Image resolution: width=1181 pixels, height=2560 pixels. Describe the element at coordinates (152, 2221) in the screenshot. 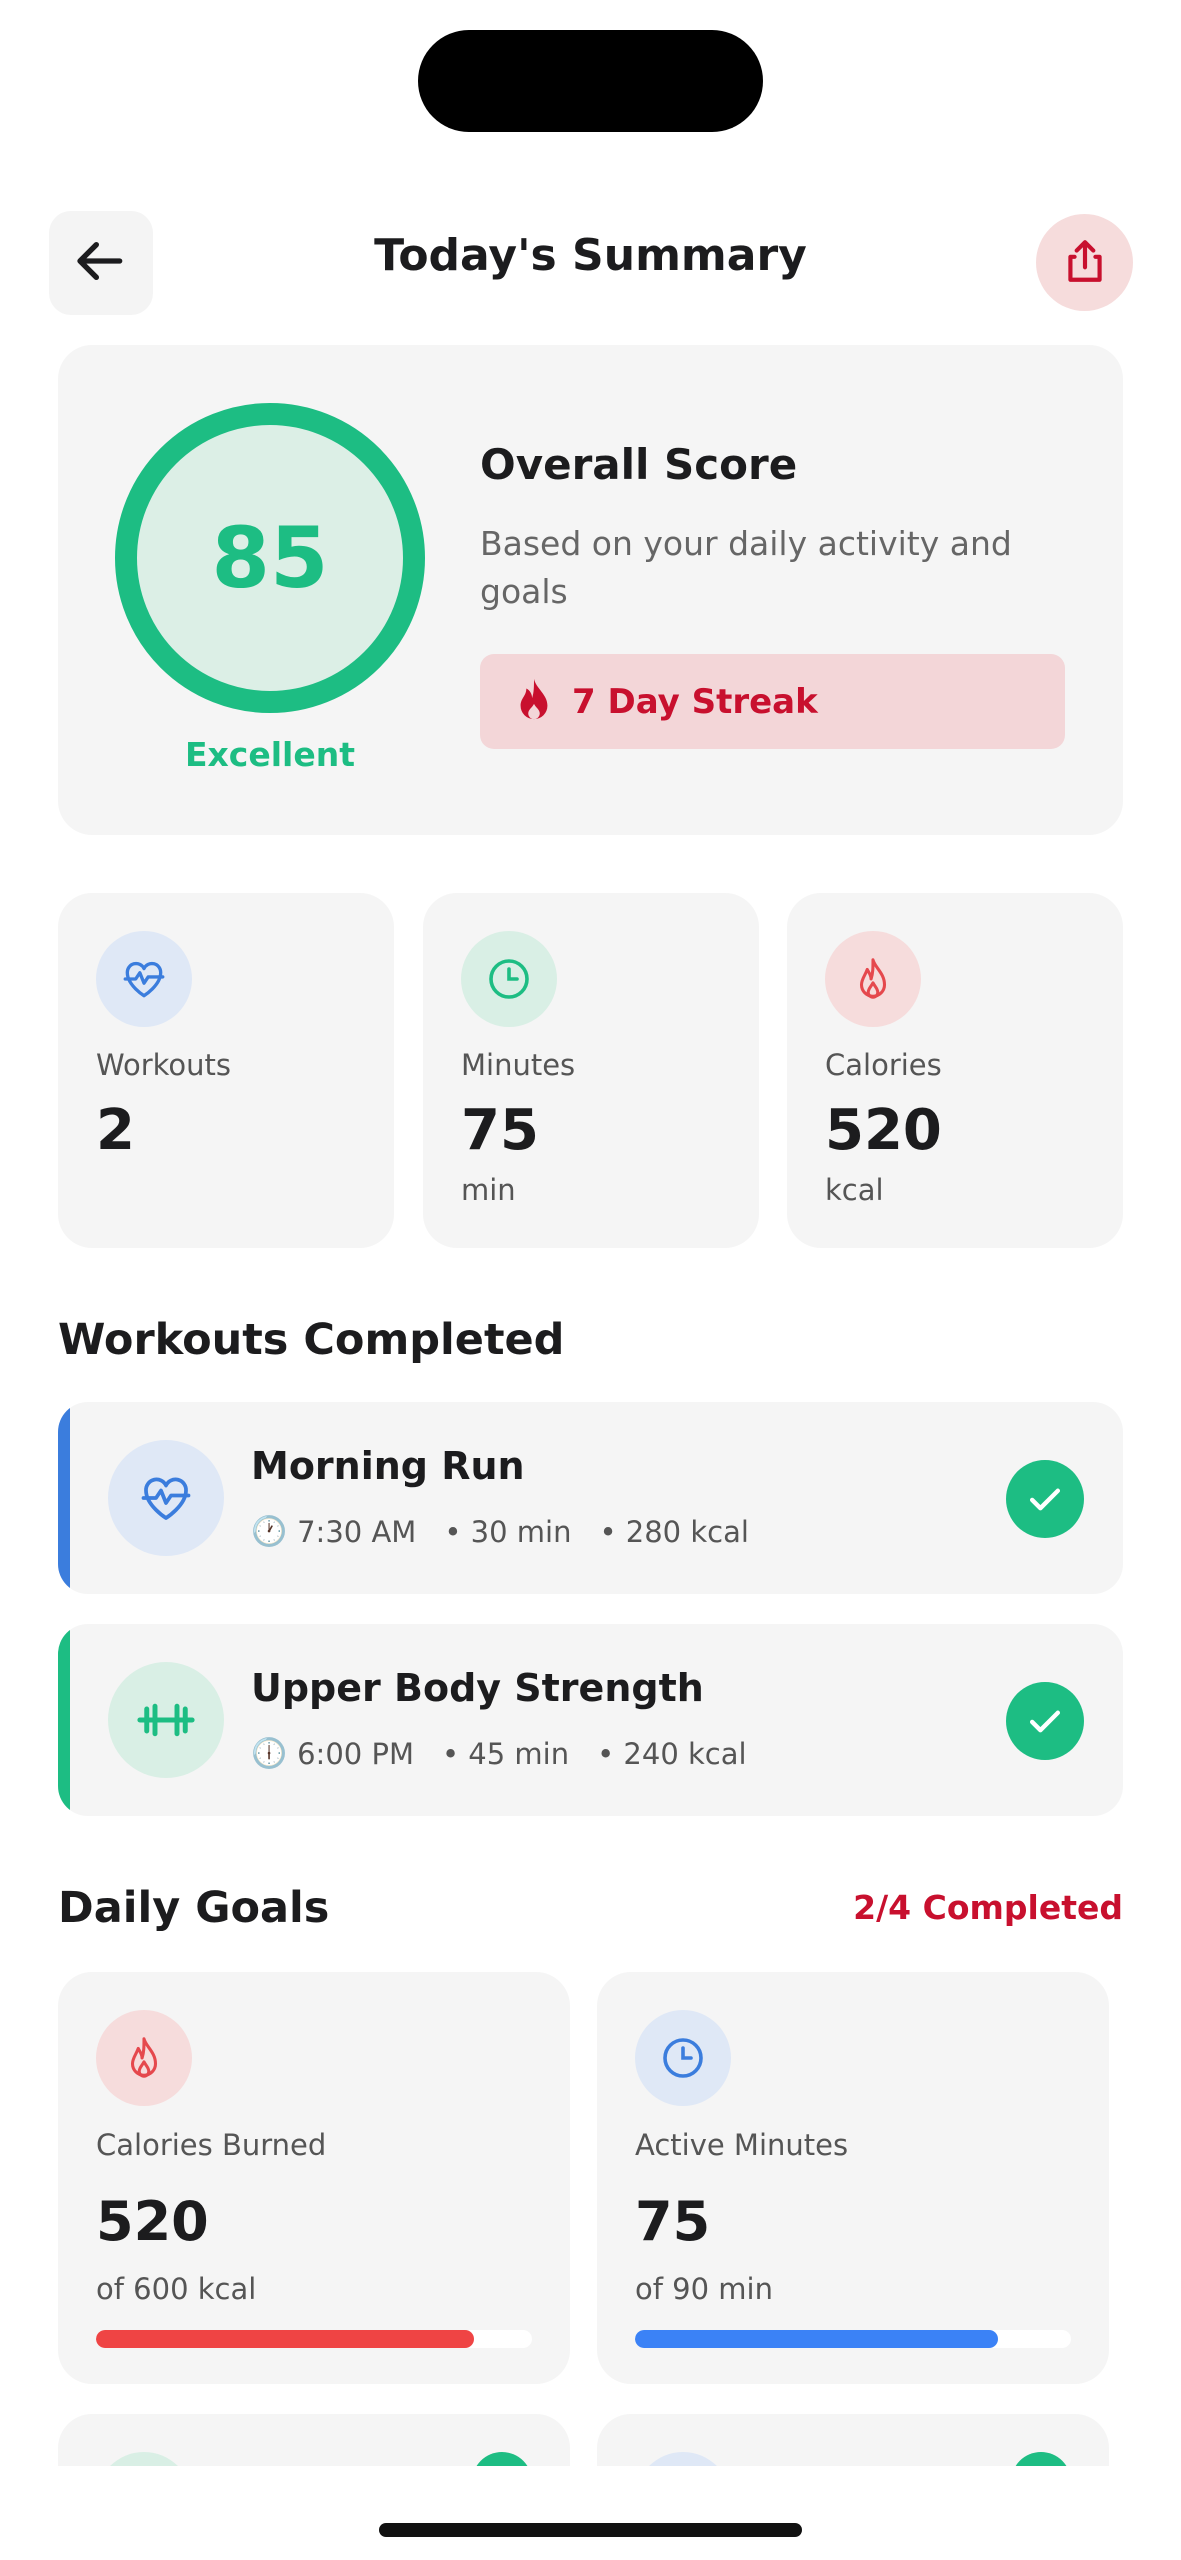

I see `goal-value: 520` at that location.